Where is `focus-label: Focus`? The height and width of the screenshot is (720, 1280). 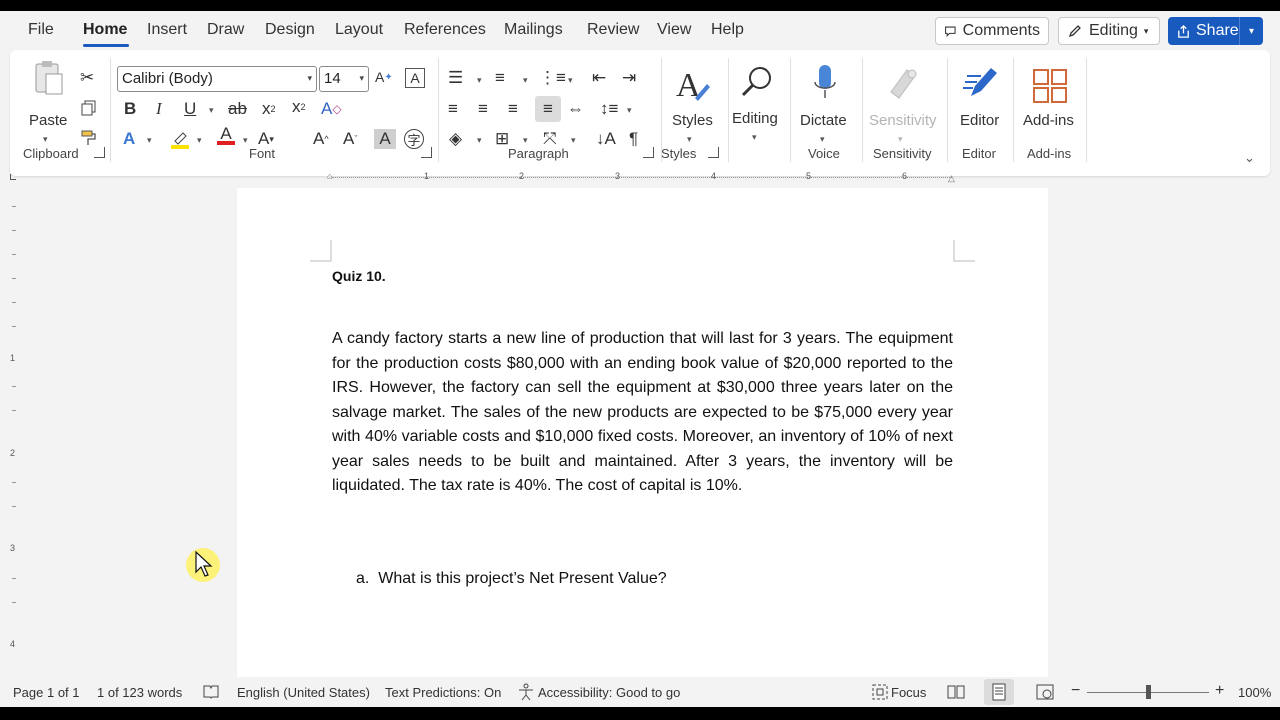 focus-label: Focus is located at coordinates (908, 692).